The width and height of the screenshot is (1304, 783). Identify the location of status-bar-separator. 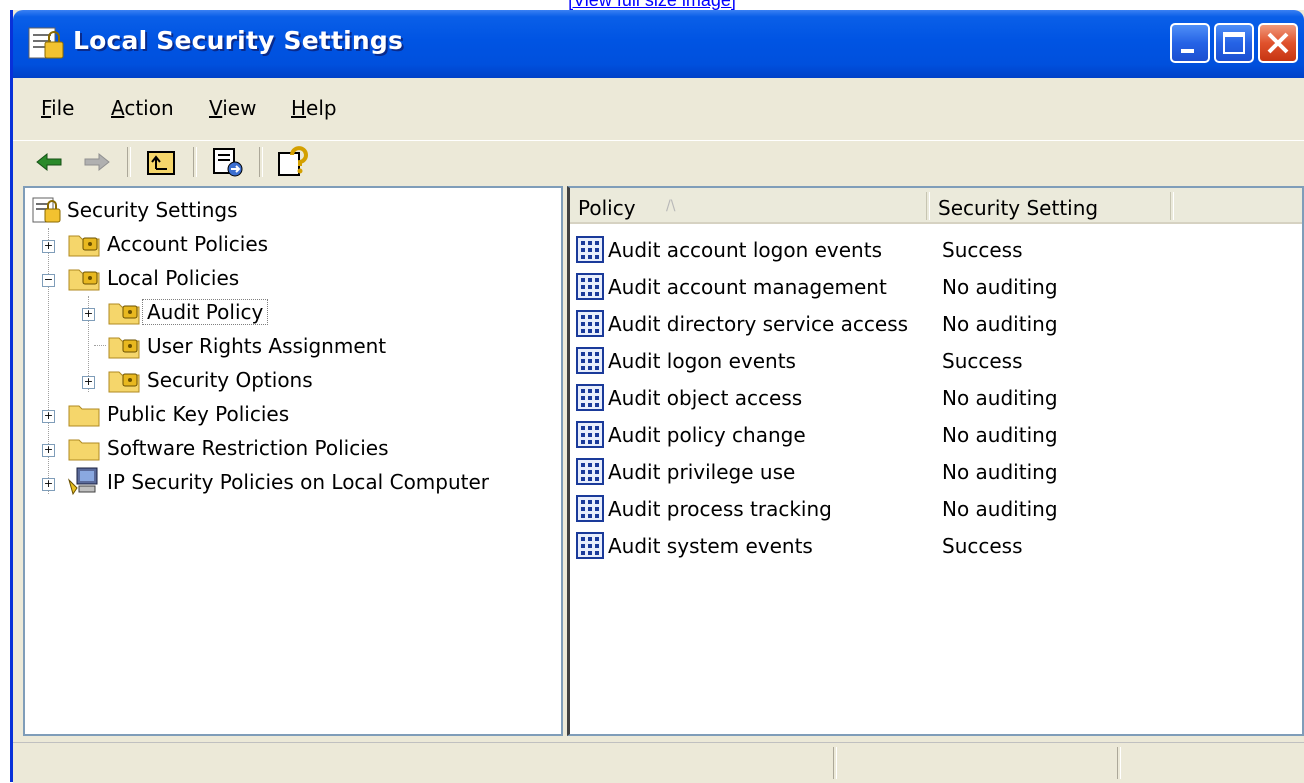
(835, 763).